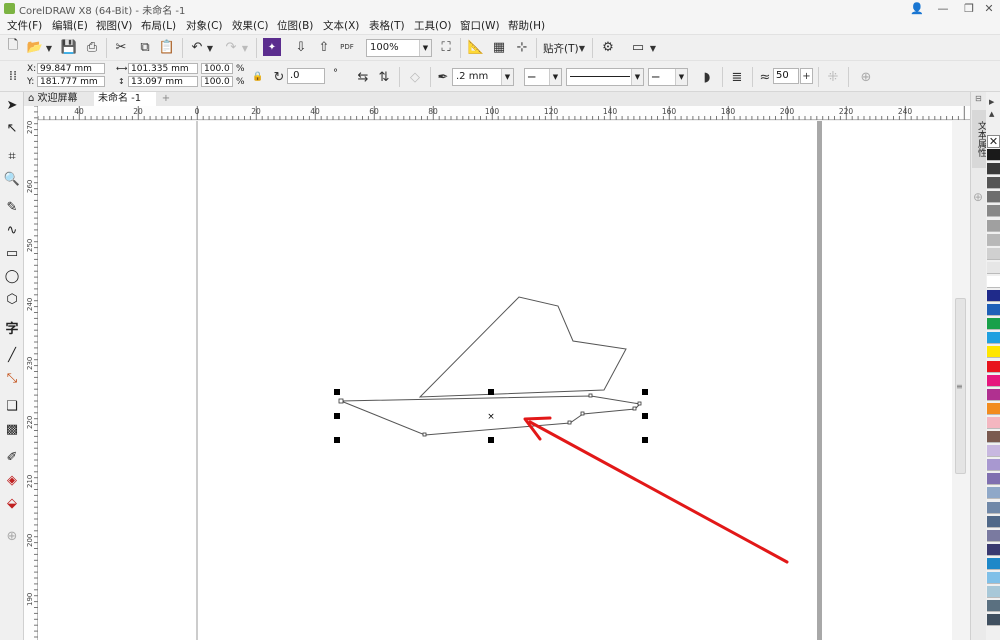 The image size is (1000, 640). Describe the element at coordinates (917, 8) in the screenshot. I see `user-icon: 👤` at that location.